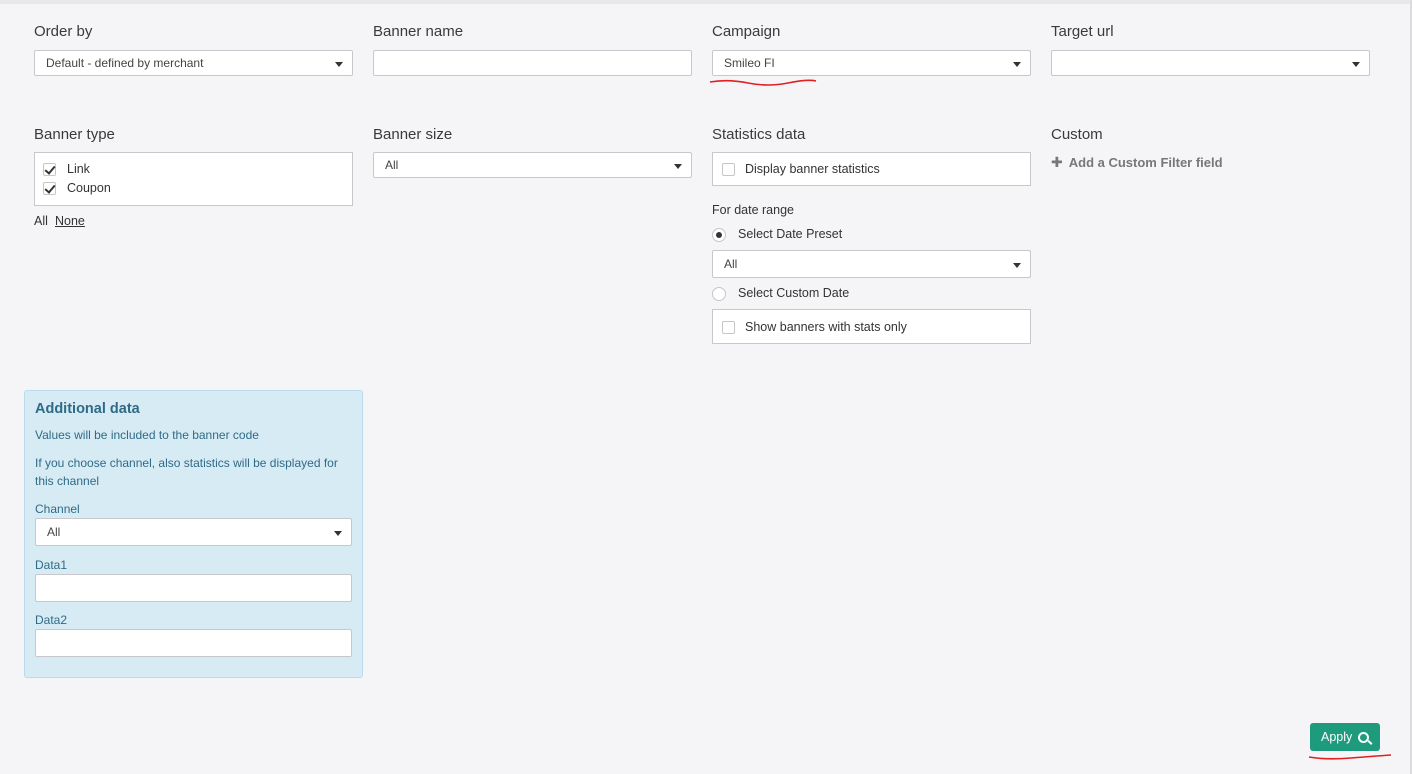 The height and width of the screenshot is (774, 1412). I want to click on banner-type-list: Link Coupon, so click(193, 179).